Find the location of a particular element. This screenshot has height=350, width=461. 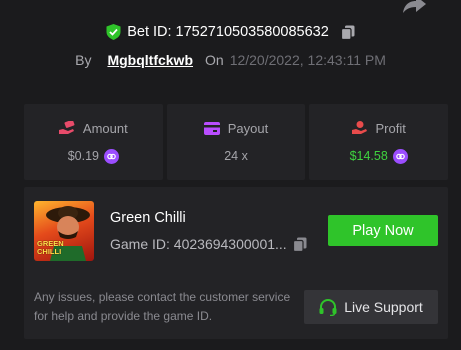

bet-datetime: 12/20/2022, 12:43:11 PM is located at coordinates (307, 60).